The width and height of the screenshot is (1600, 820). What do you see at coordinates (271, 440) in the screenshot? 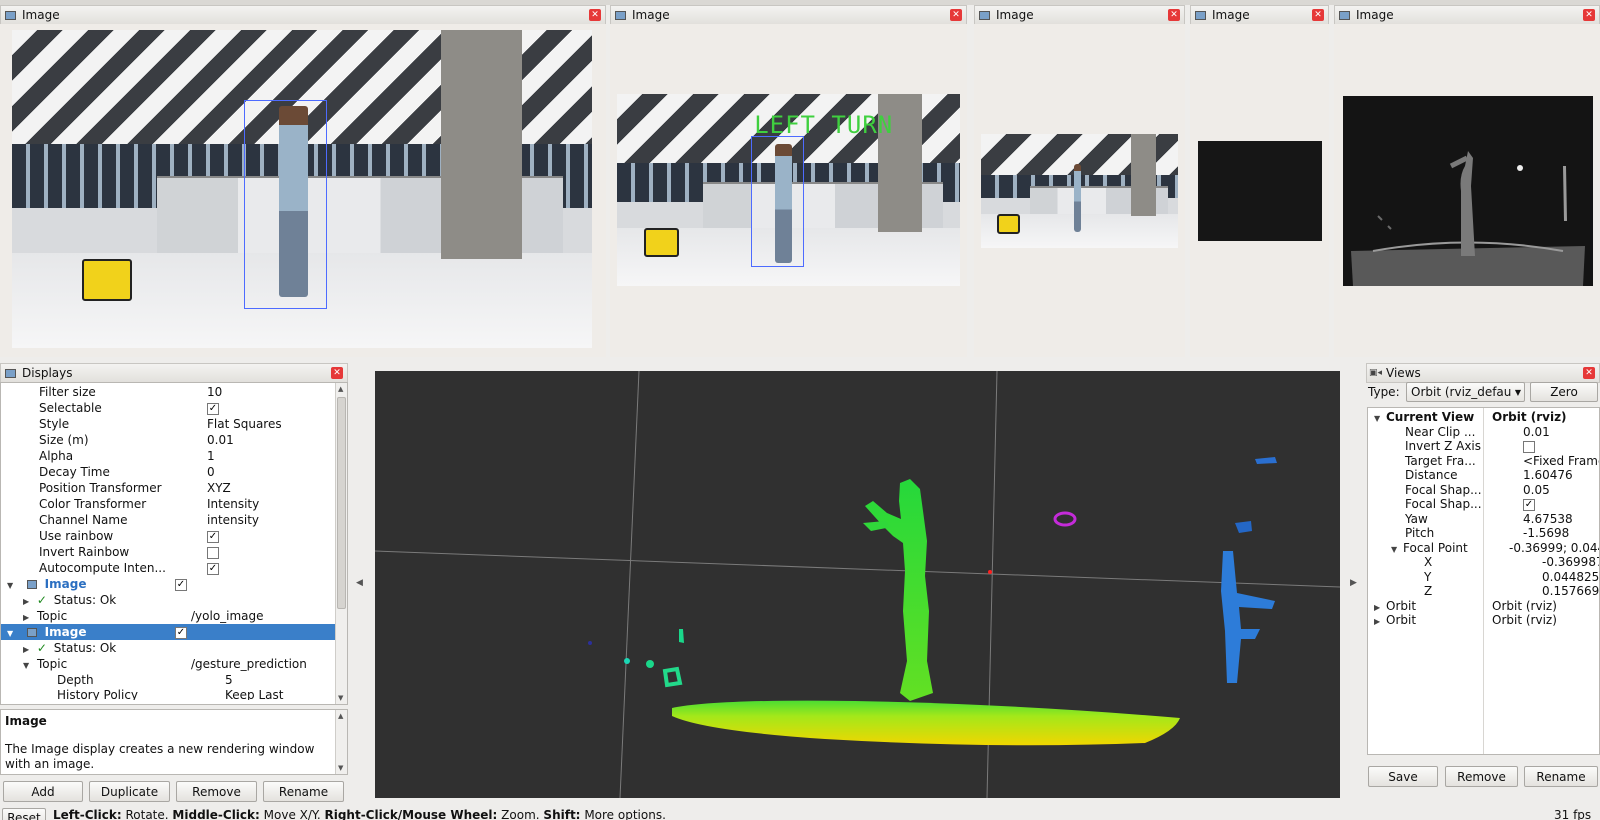
I see `property-value: 0.01` at bounding box center [271, 440].